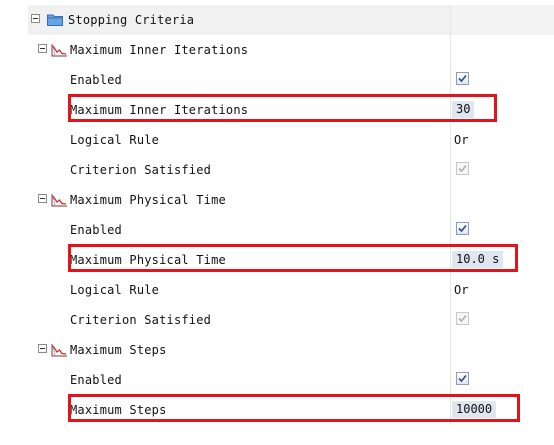 This screenshot has height=445, width=554. What do you see at coordinates (118, 350) in the screenshot?
I see `group-label: Maximum Steps` at bounding box center [118, 350].